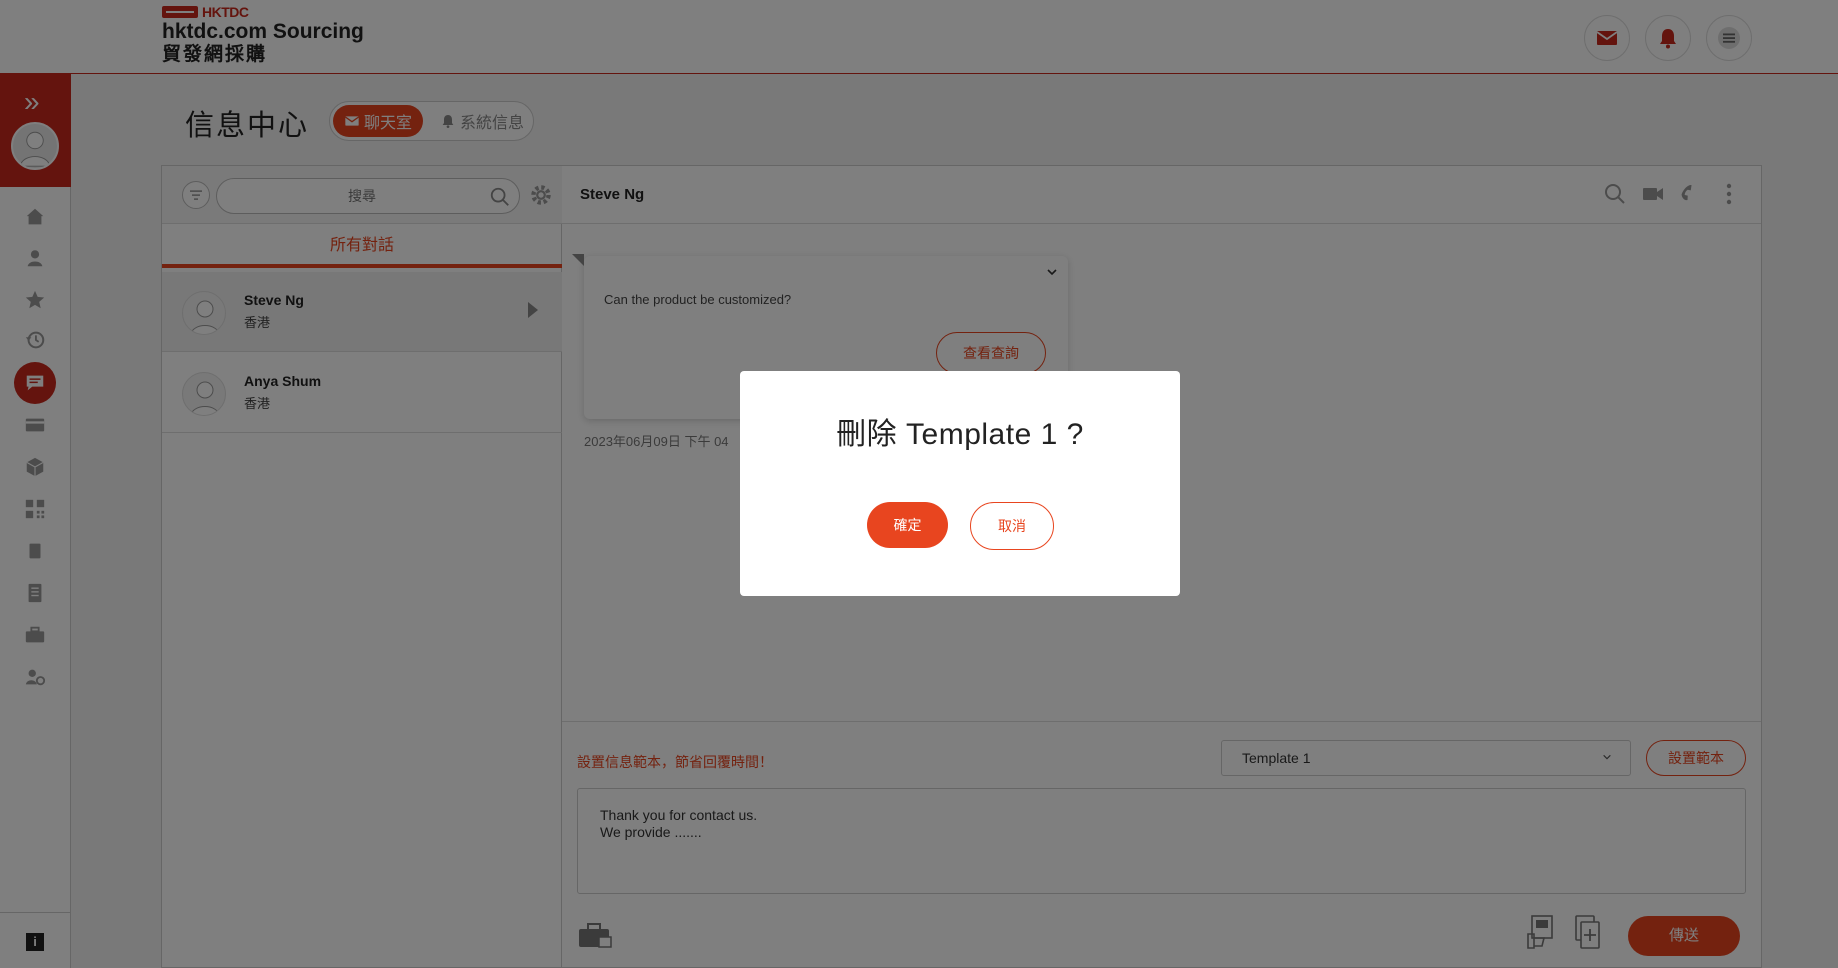  What do you see at coordinates (960, 483) in the screenshot?
I see `delete-template-dialog: 刪除 Template 1 ? 確定 取消` at bounding box center [960, 483].